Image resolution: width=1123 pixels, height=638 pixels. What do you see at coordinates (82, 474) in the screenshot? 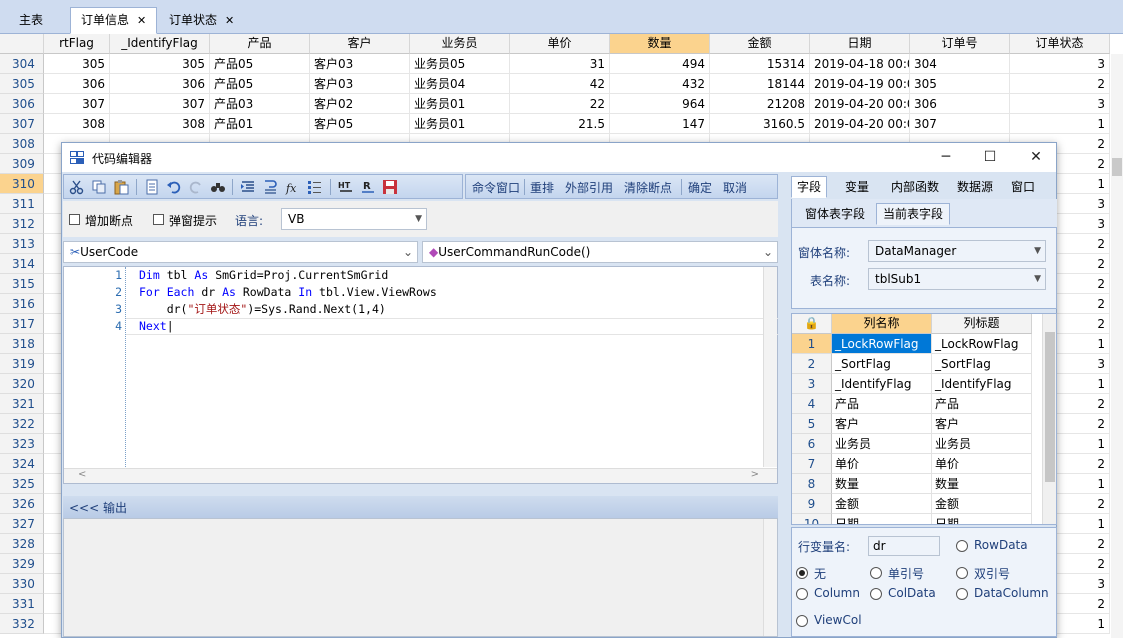
I see `scroll-left-icon: <` at bounding box center [82, 474].